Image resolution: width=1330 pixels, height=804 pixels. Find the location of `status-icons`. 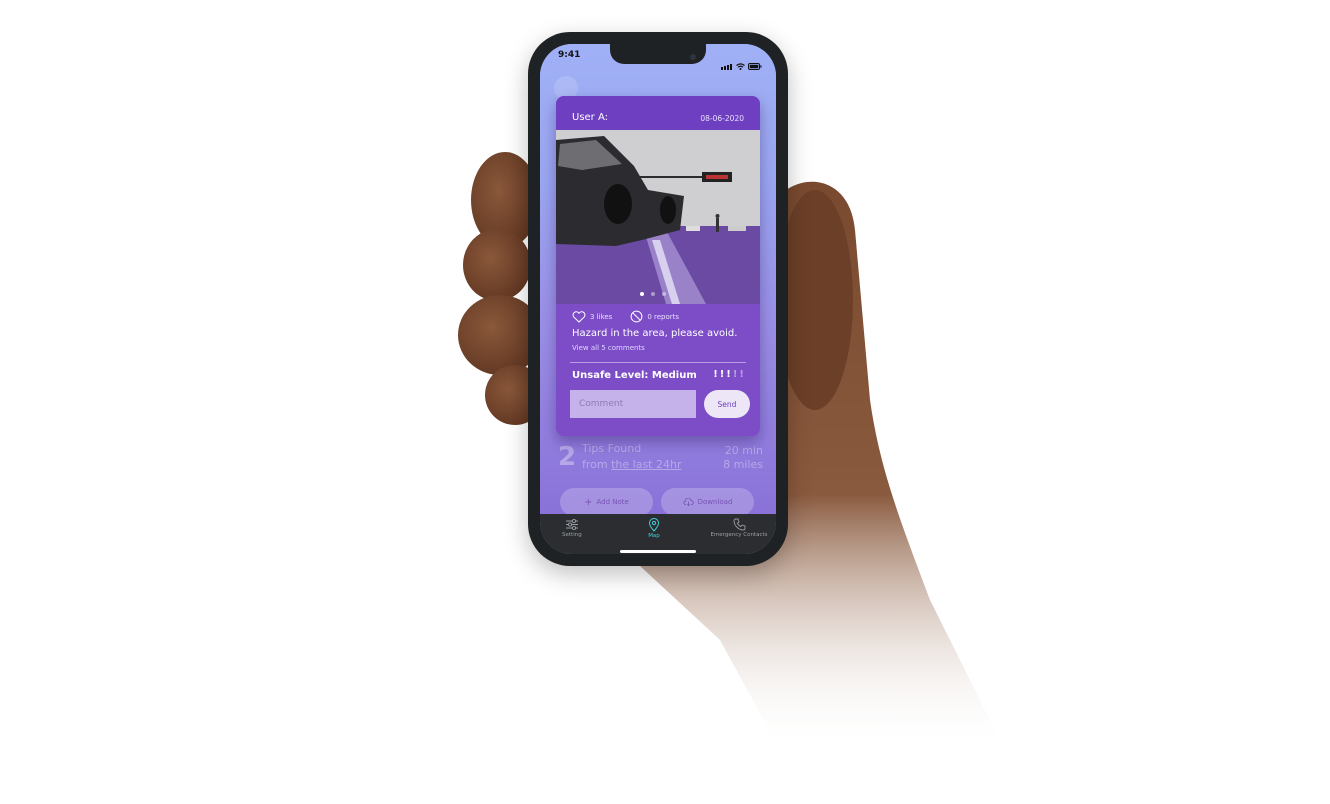

status-icons is located at coordinates (741, 60).